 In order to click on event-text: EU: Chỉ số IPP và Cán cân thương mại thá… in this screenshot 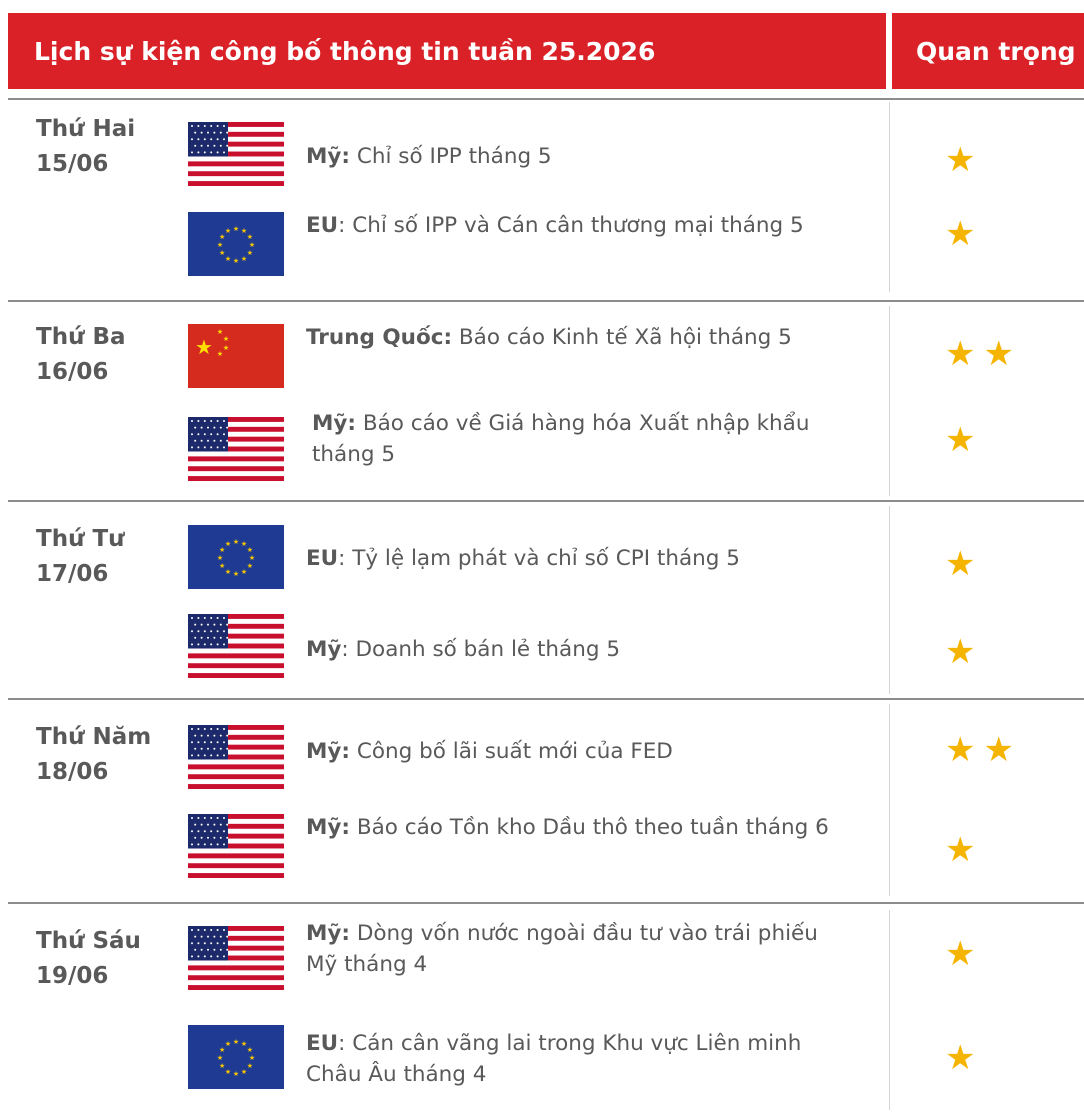, I will do `click(566, 225)`.